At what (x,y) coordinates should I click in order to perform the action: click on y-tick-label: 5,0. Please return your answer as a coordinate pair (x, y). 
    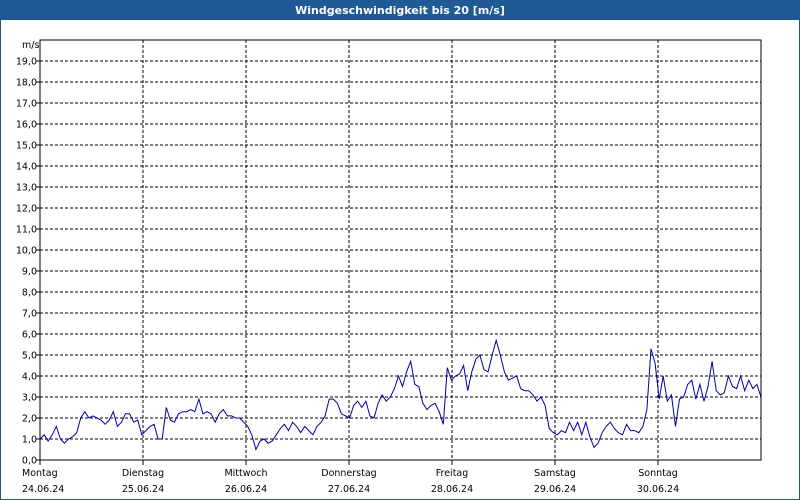
    Looking at the image, I should click on (29, 356).